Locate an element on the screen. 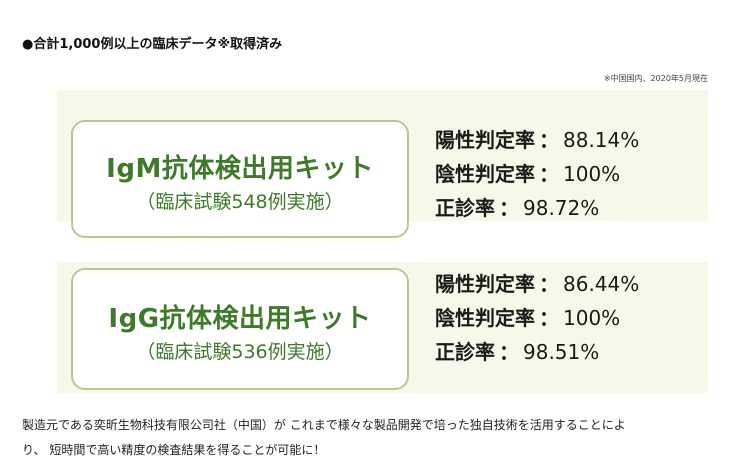 This screenshot has height=476, width=735. kit-trial-count: （臨床試験536例実施） is located at coordinates (240, 352).